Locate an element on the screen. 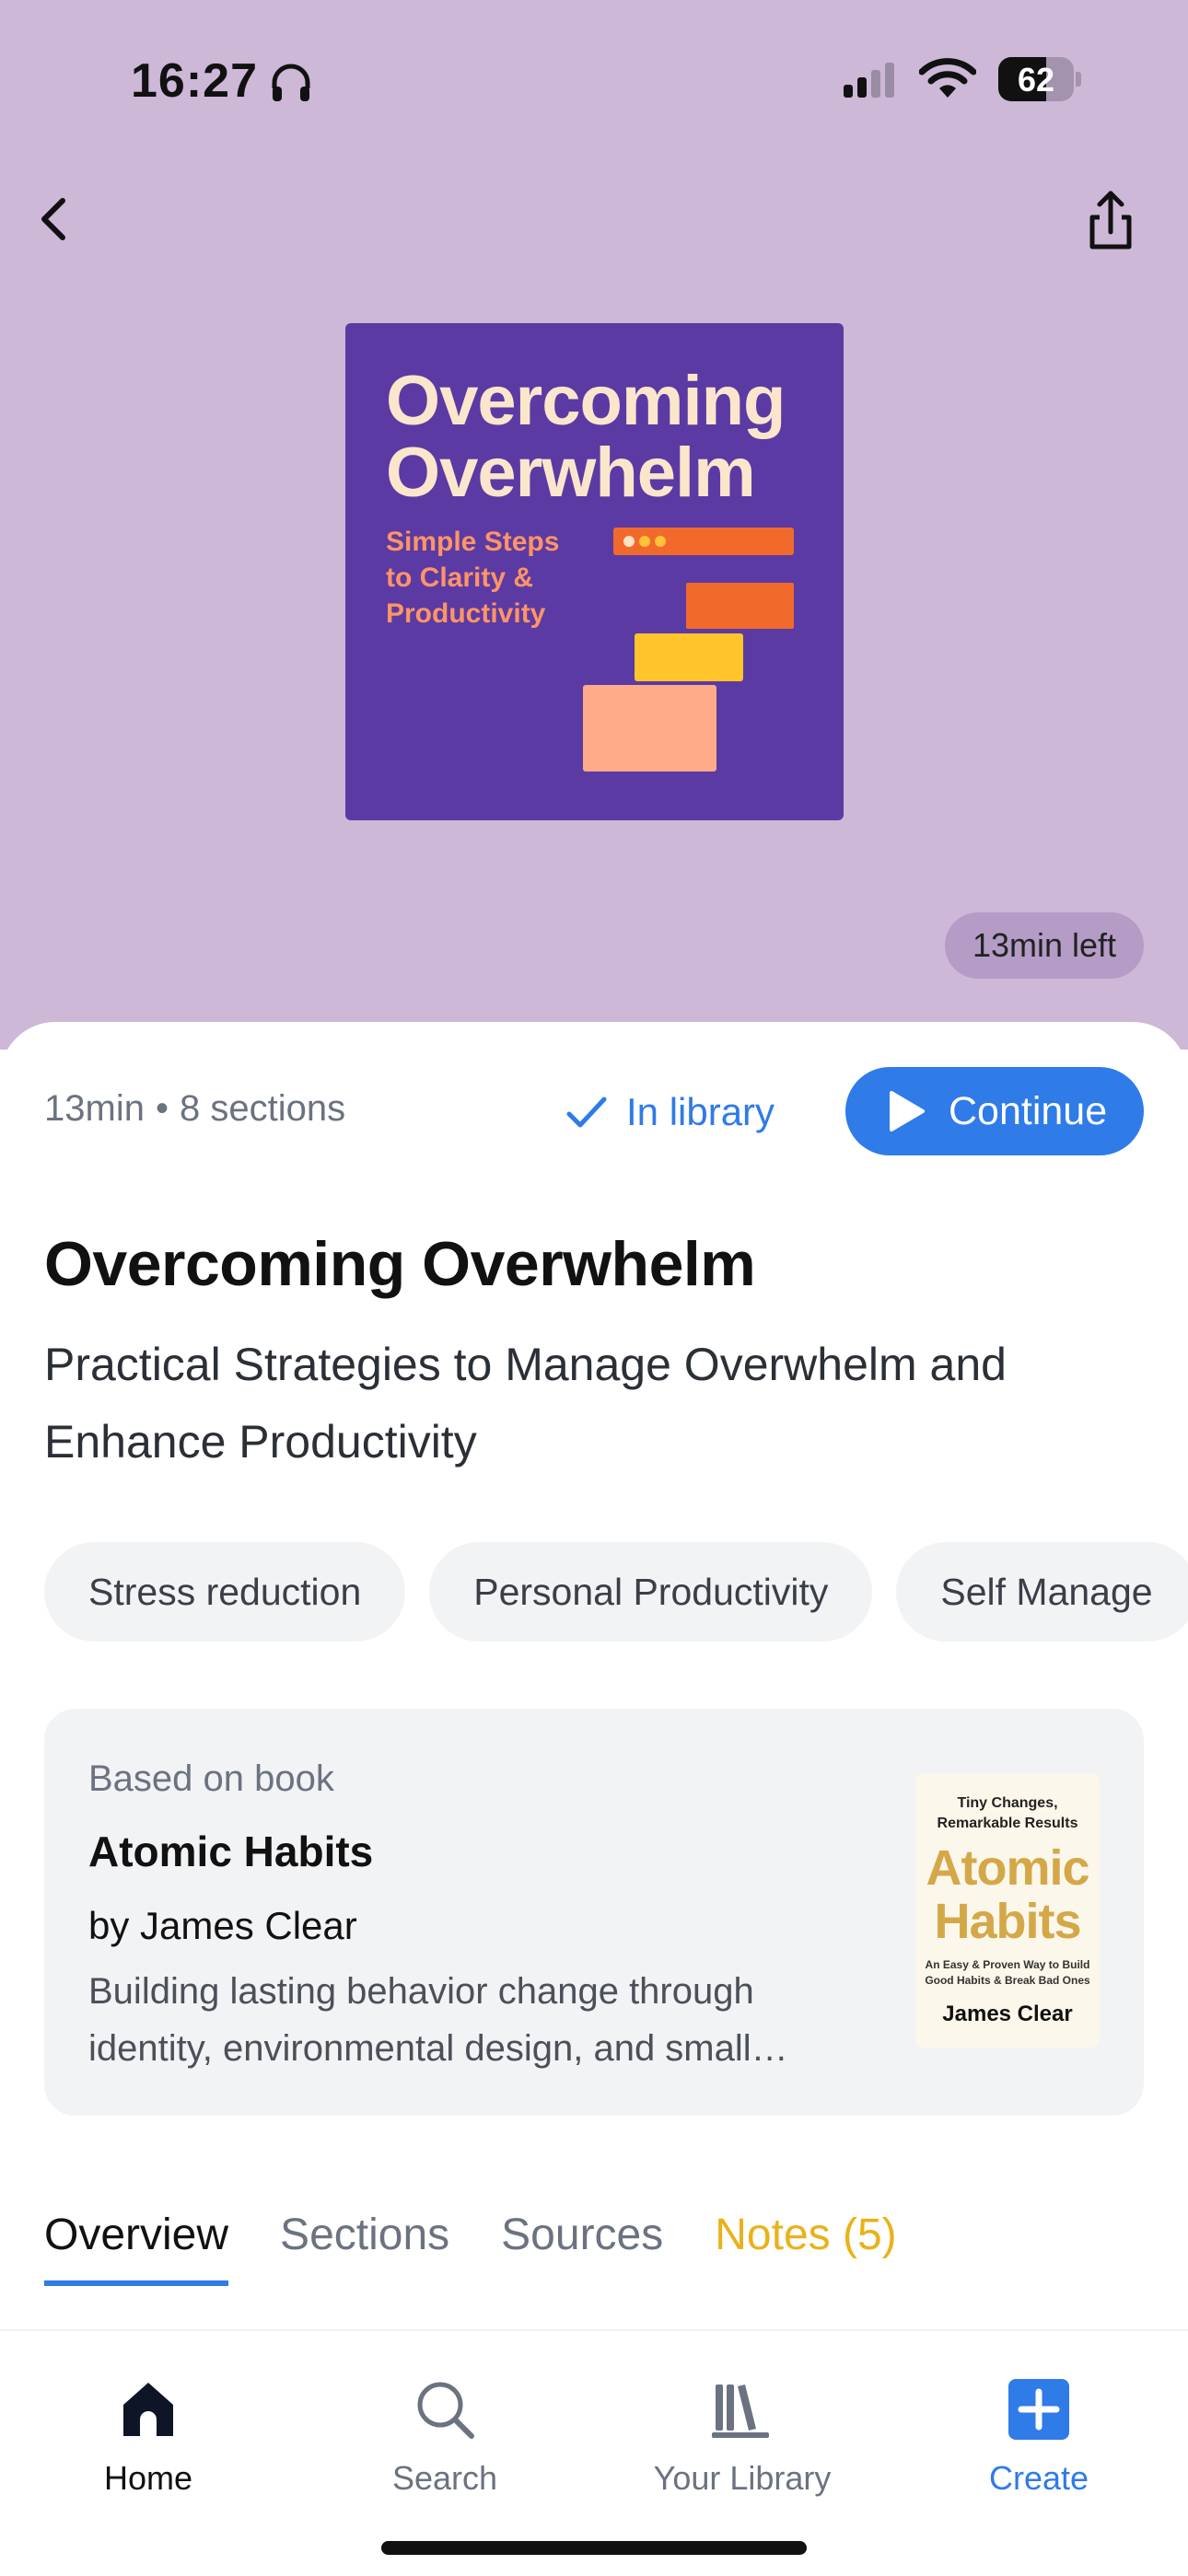 The image size is (1188, 2576). book-author: by James Clear is located at coordinates (222, 1925).